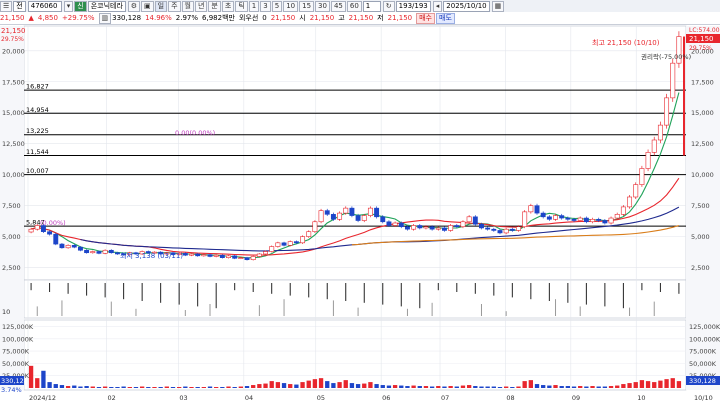 This screenshot has width=720, height=404. Describe the element at coordinates (158, 18) in the screenshot. I see `turnover-pct: 14.96%` at that location.